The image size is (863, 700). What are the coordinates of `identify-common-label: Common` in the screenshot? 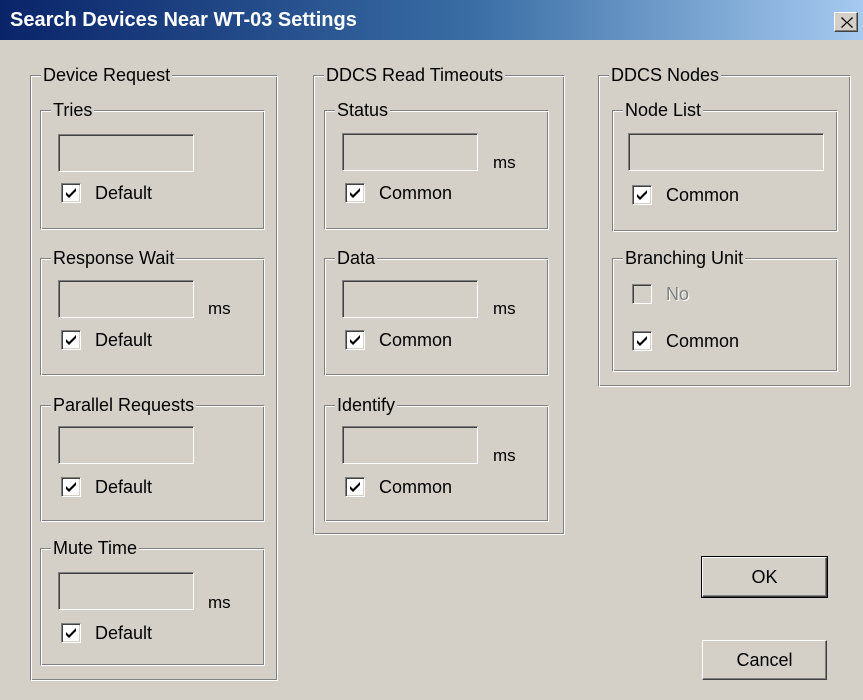 It's located at (416, 487).